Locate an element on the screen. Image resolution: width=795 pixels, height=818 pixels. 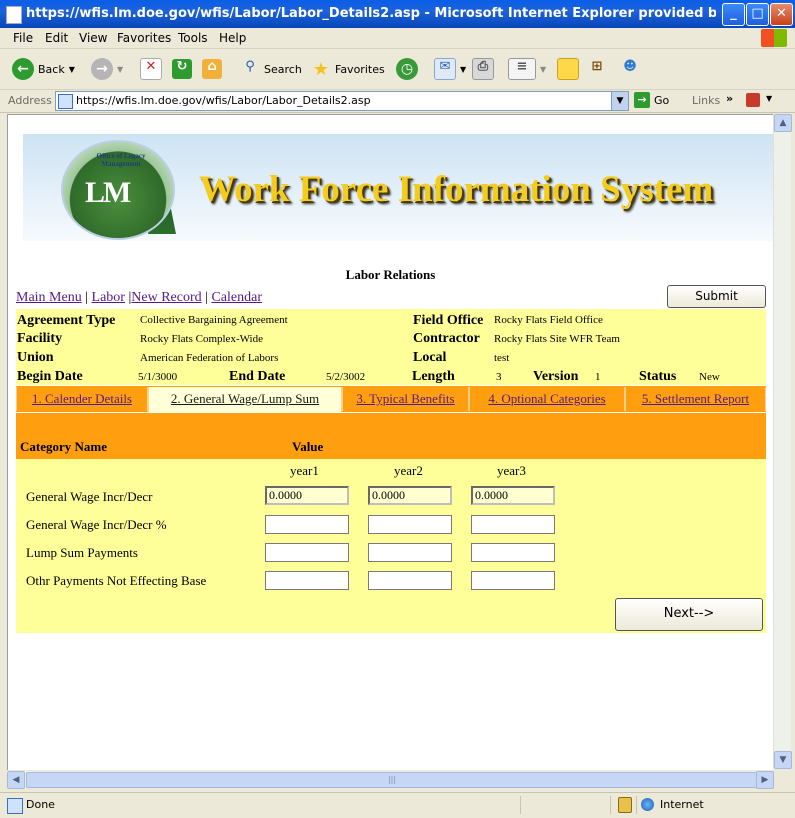
horizontal-scrollbar: ◀ ||| ▶ is located at coordinates (390, 780).